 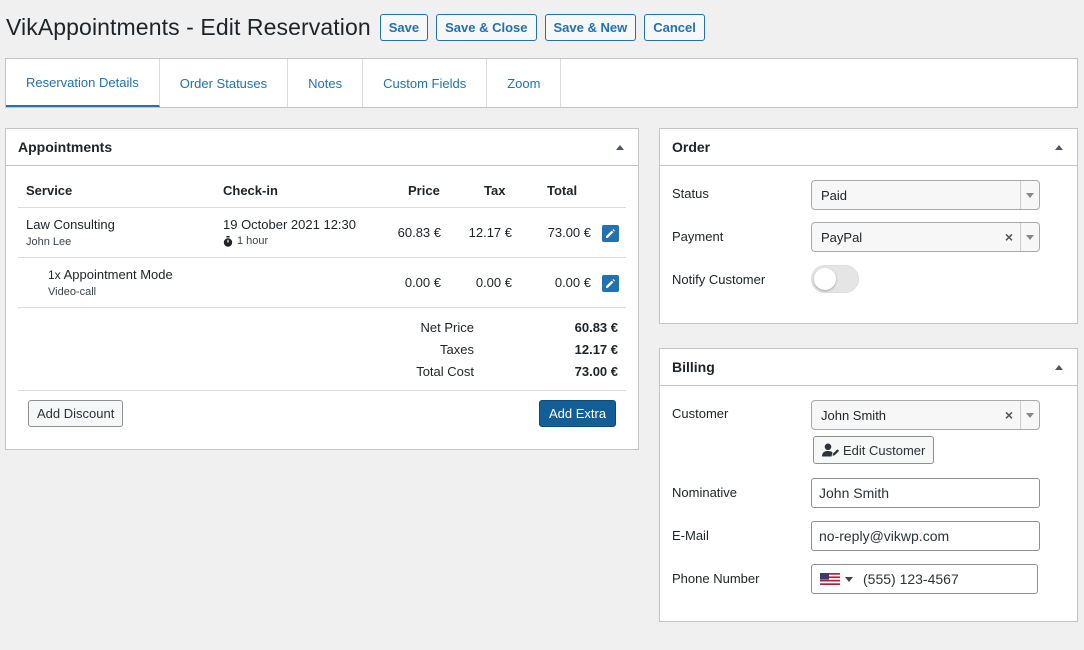 I want to click on row-tax: 12.17 €, so click(x=490, y=232).